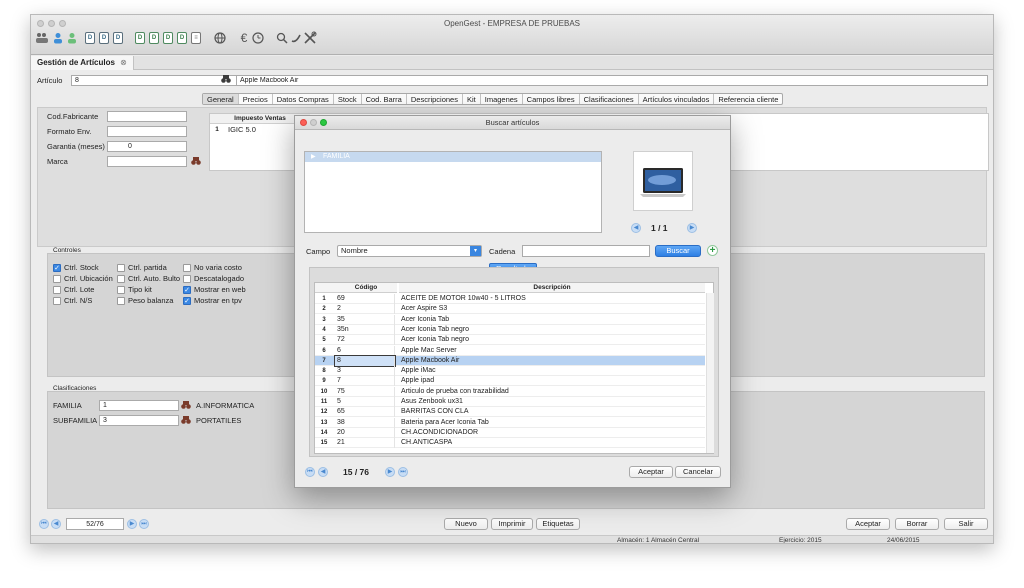 This screenshot has width=1024, height=588. Describe the element at coordinates (214, 289) in the screenshot. I see `checkbox-mostrar-en-web: ✓ Mostrar en web` at that location.